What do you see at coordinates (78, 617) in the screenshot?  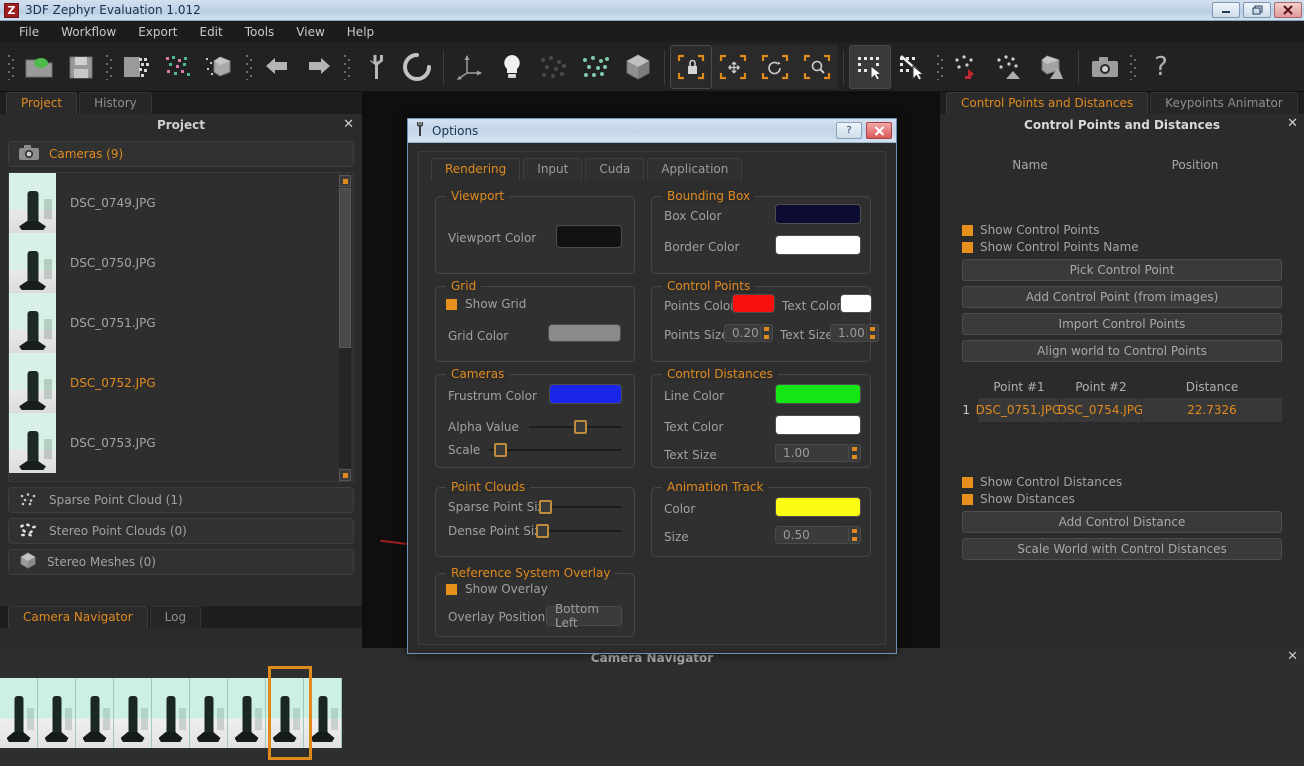 I see `tab-camera-navigator: Camera Navigator` at bounding box center [78, 617].